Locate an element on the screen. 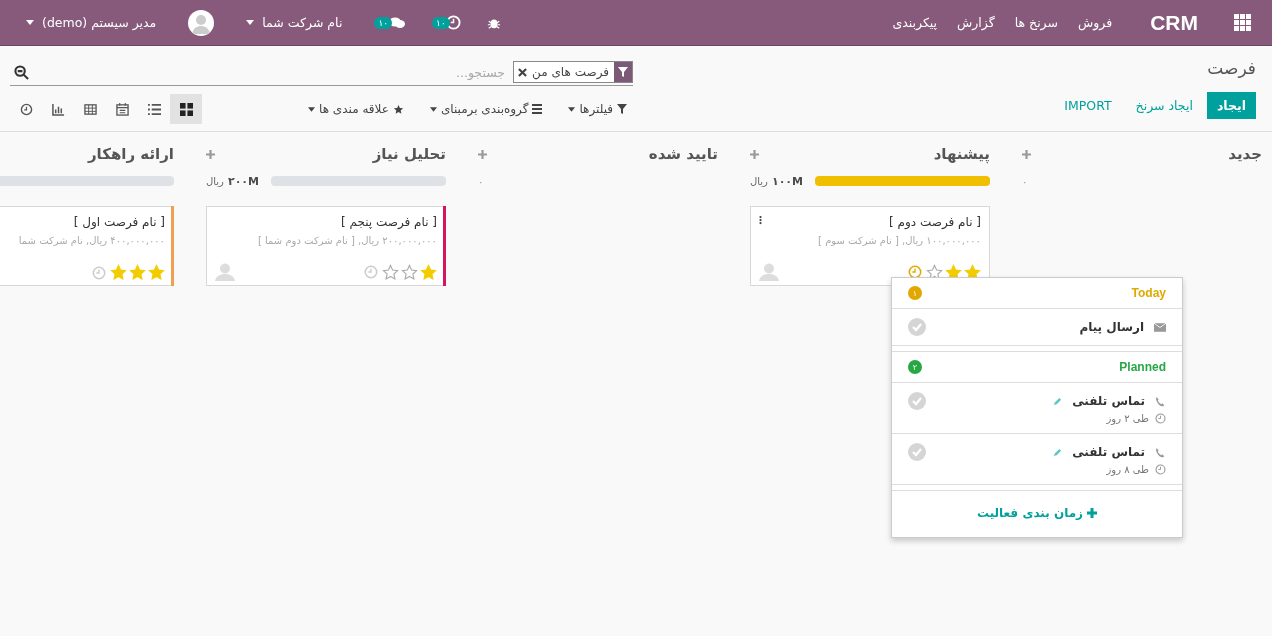 Image resolution: width=1272 pixels, height=636 pixels. schedule-activity-link: زمان بندی فعالیت is located at coordinates (1037, 513).